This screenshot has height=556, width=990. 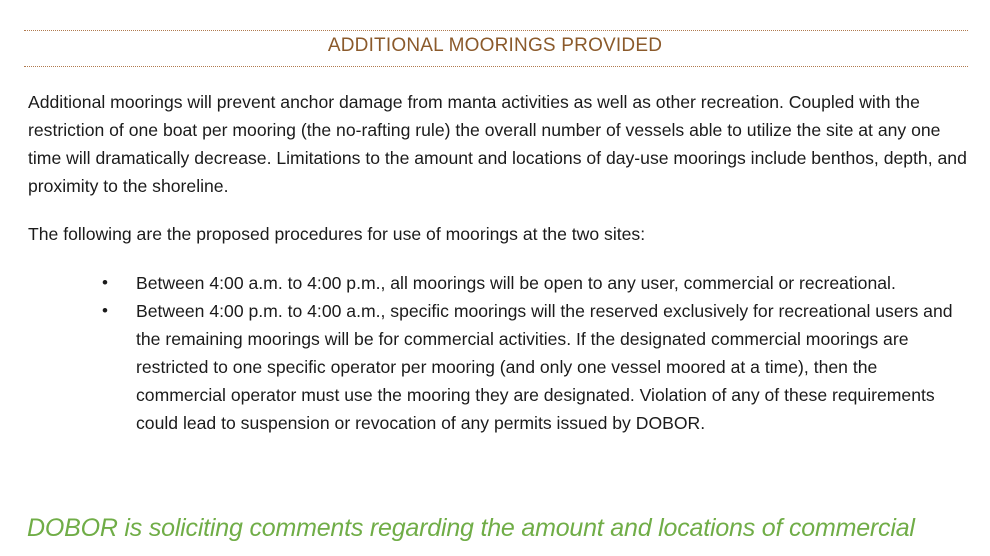 What do you see at coordinates (495, 45) in the screenshot?
I see `section-heading: ADDITIONAL MOORINGS PROVIDED` at bounding box center [495, 45].